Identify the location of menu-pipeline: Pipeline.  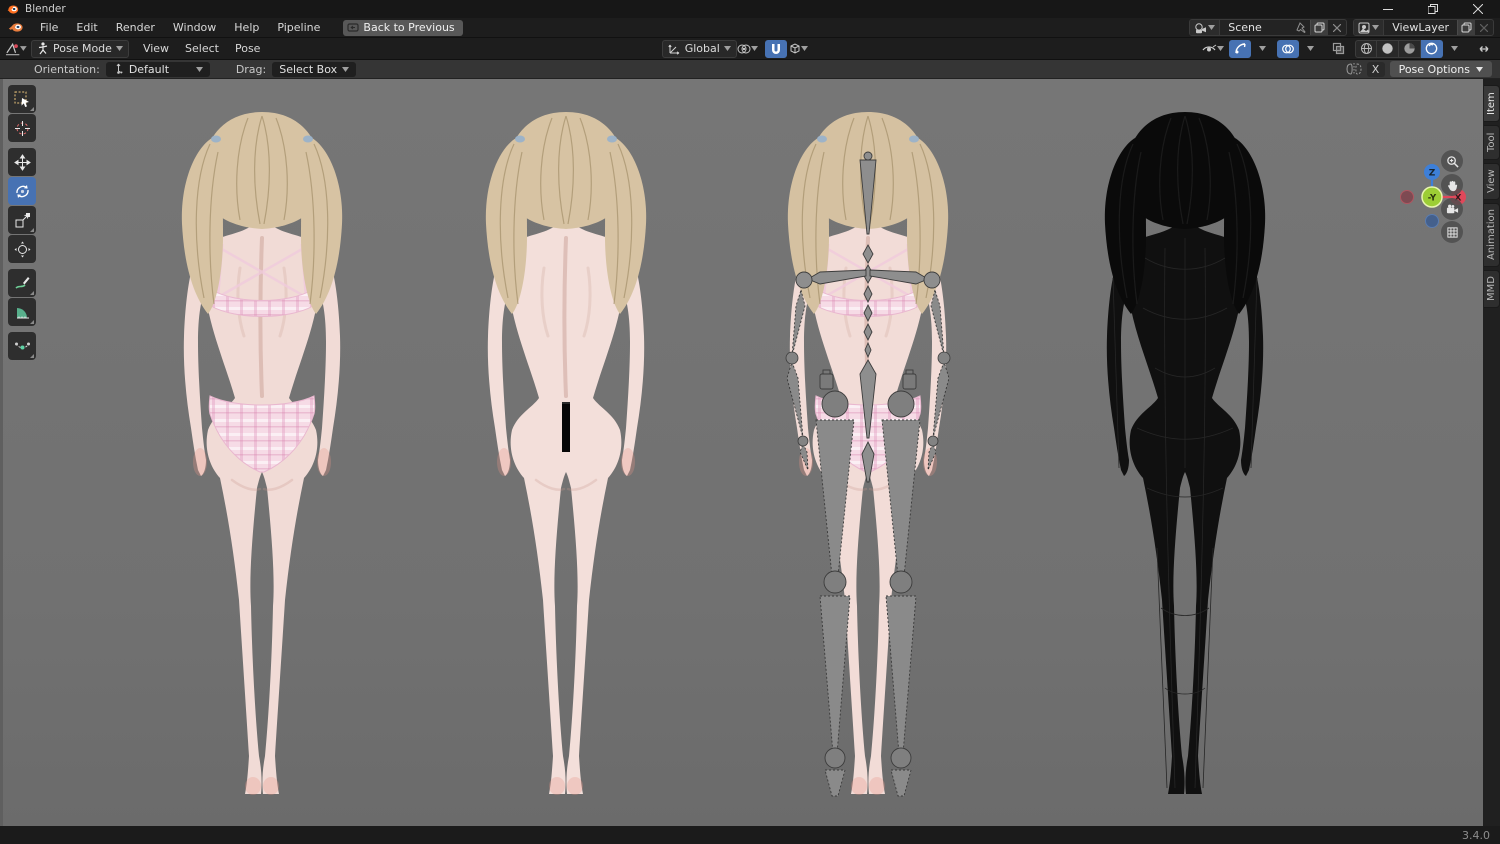
(298, 27).